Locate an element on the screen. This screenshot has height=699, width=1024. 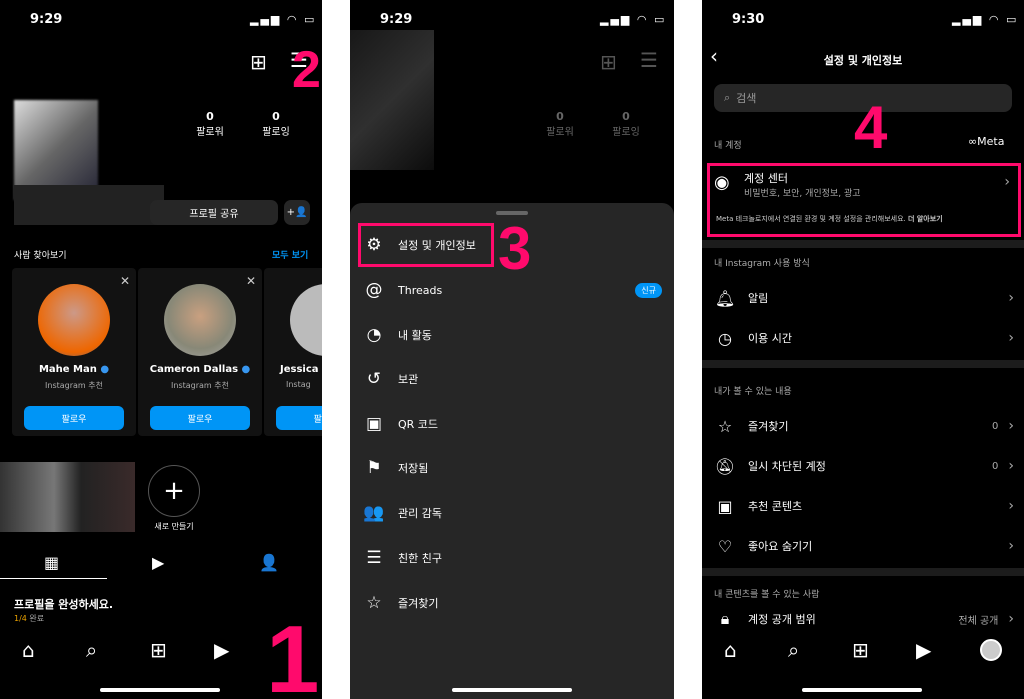
settings-row-privacy: 🔒︎ 계정 공개 범위 전체 공개 › is located at coordinates (864, 619).